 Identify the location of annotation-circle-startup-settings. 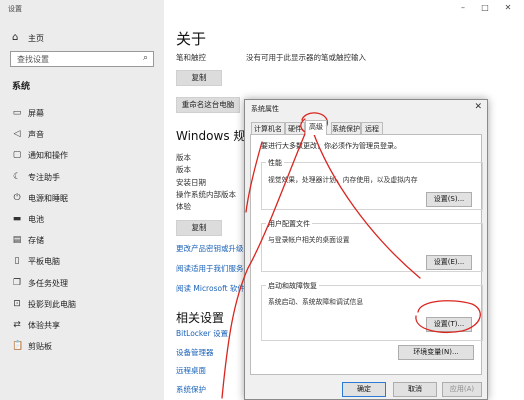
(448, 316).